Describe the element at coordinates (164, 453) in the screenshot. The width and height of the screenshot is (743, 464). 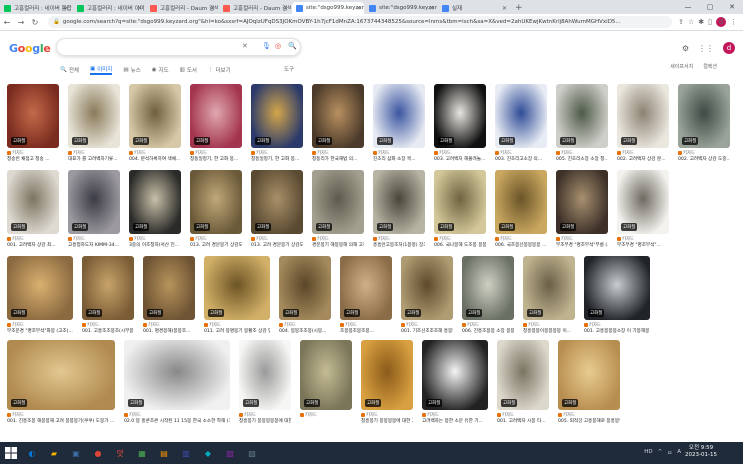
I see `taskbar-app-icon: ▤` at that location.